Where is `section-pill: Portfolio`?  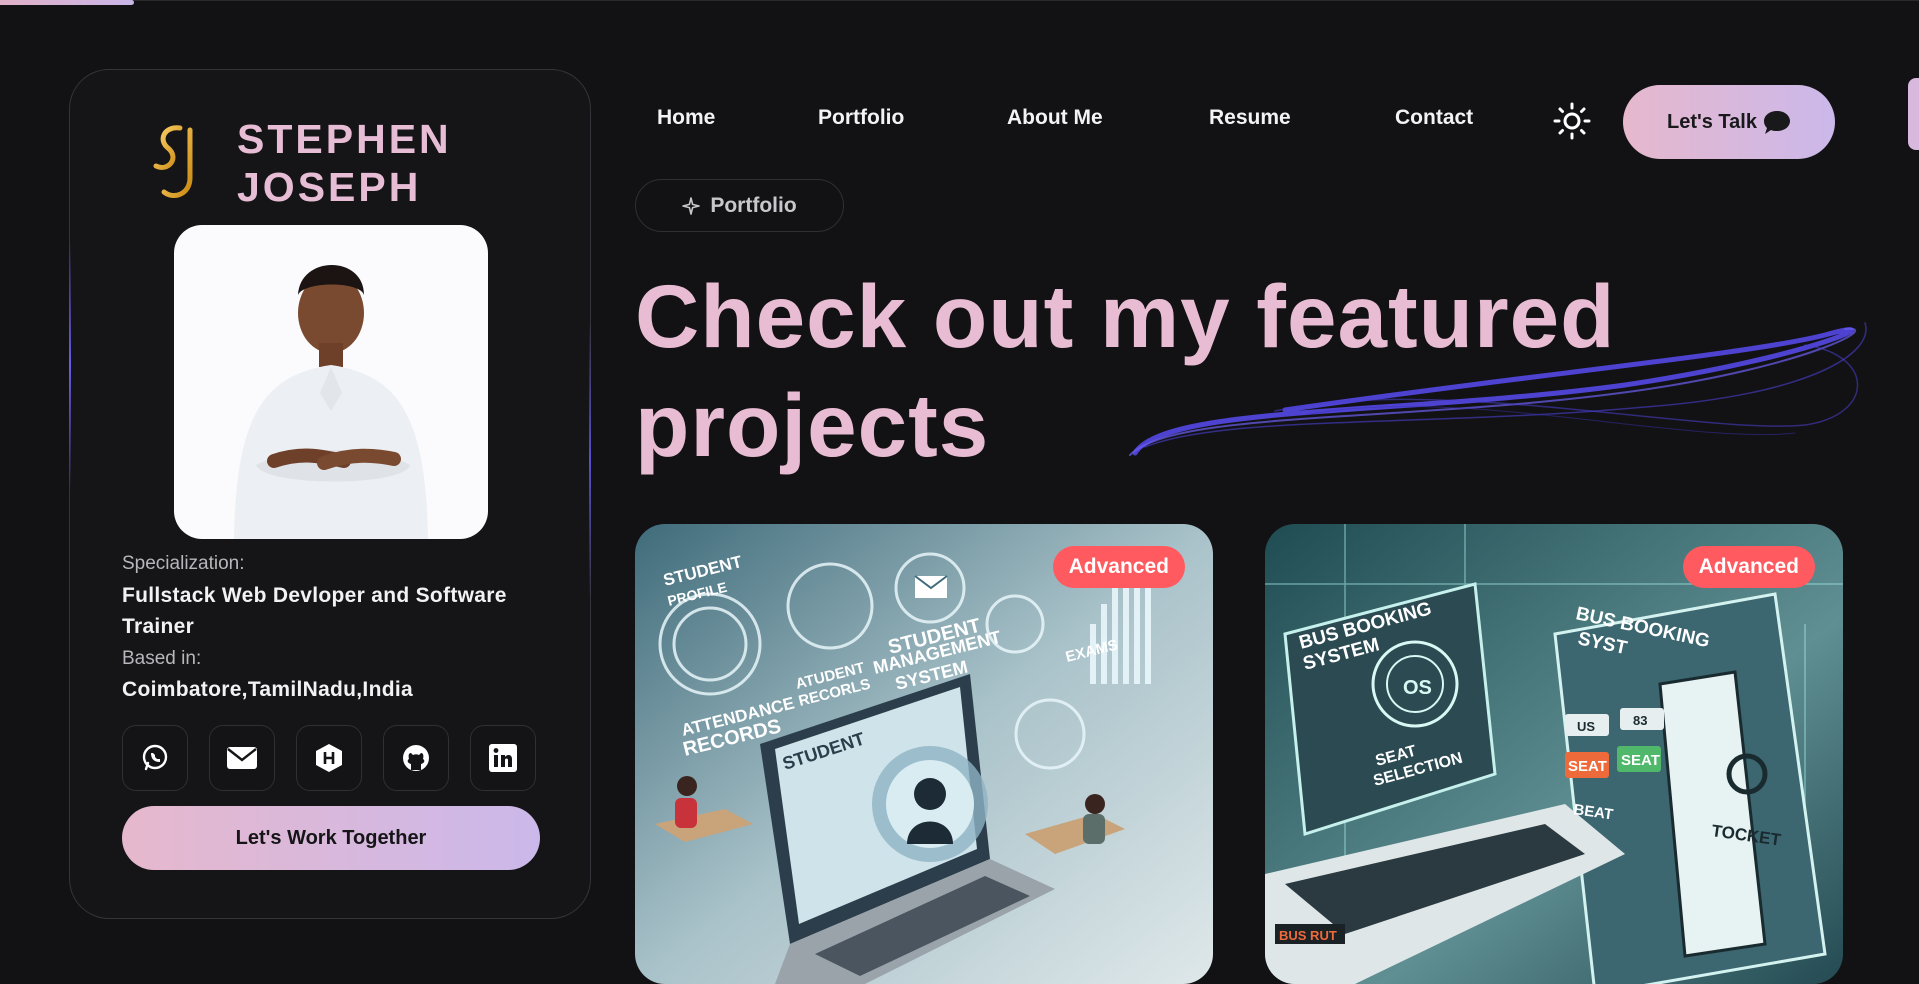 section-pill: Portfolio is located at coordinates (739, 205).